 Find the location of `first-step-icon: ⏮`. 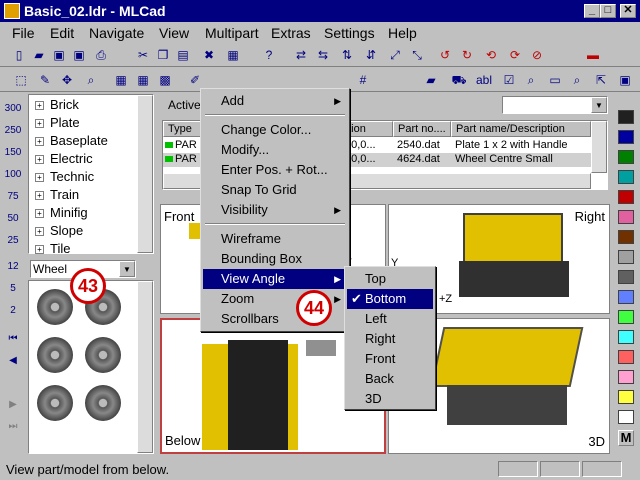

first-step-icon: ⏮ is located at coordinates (13, 339).